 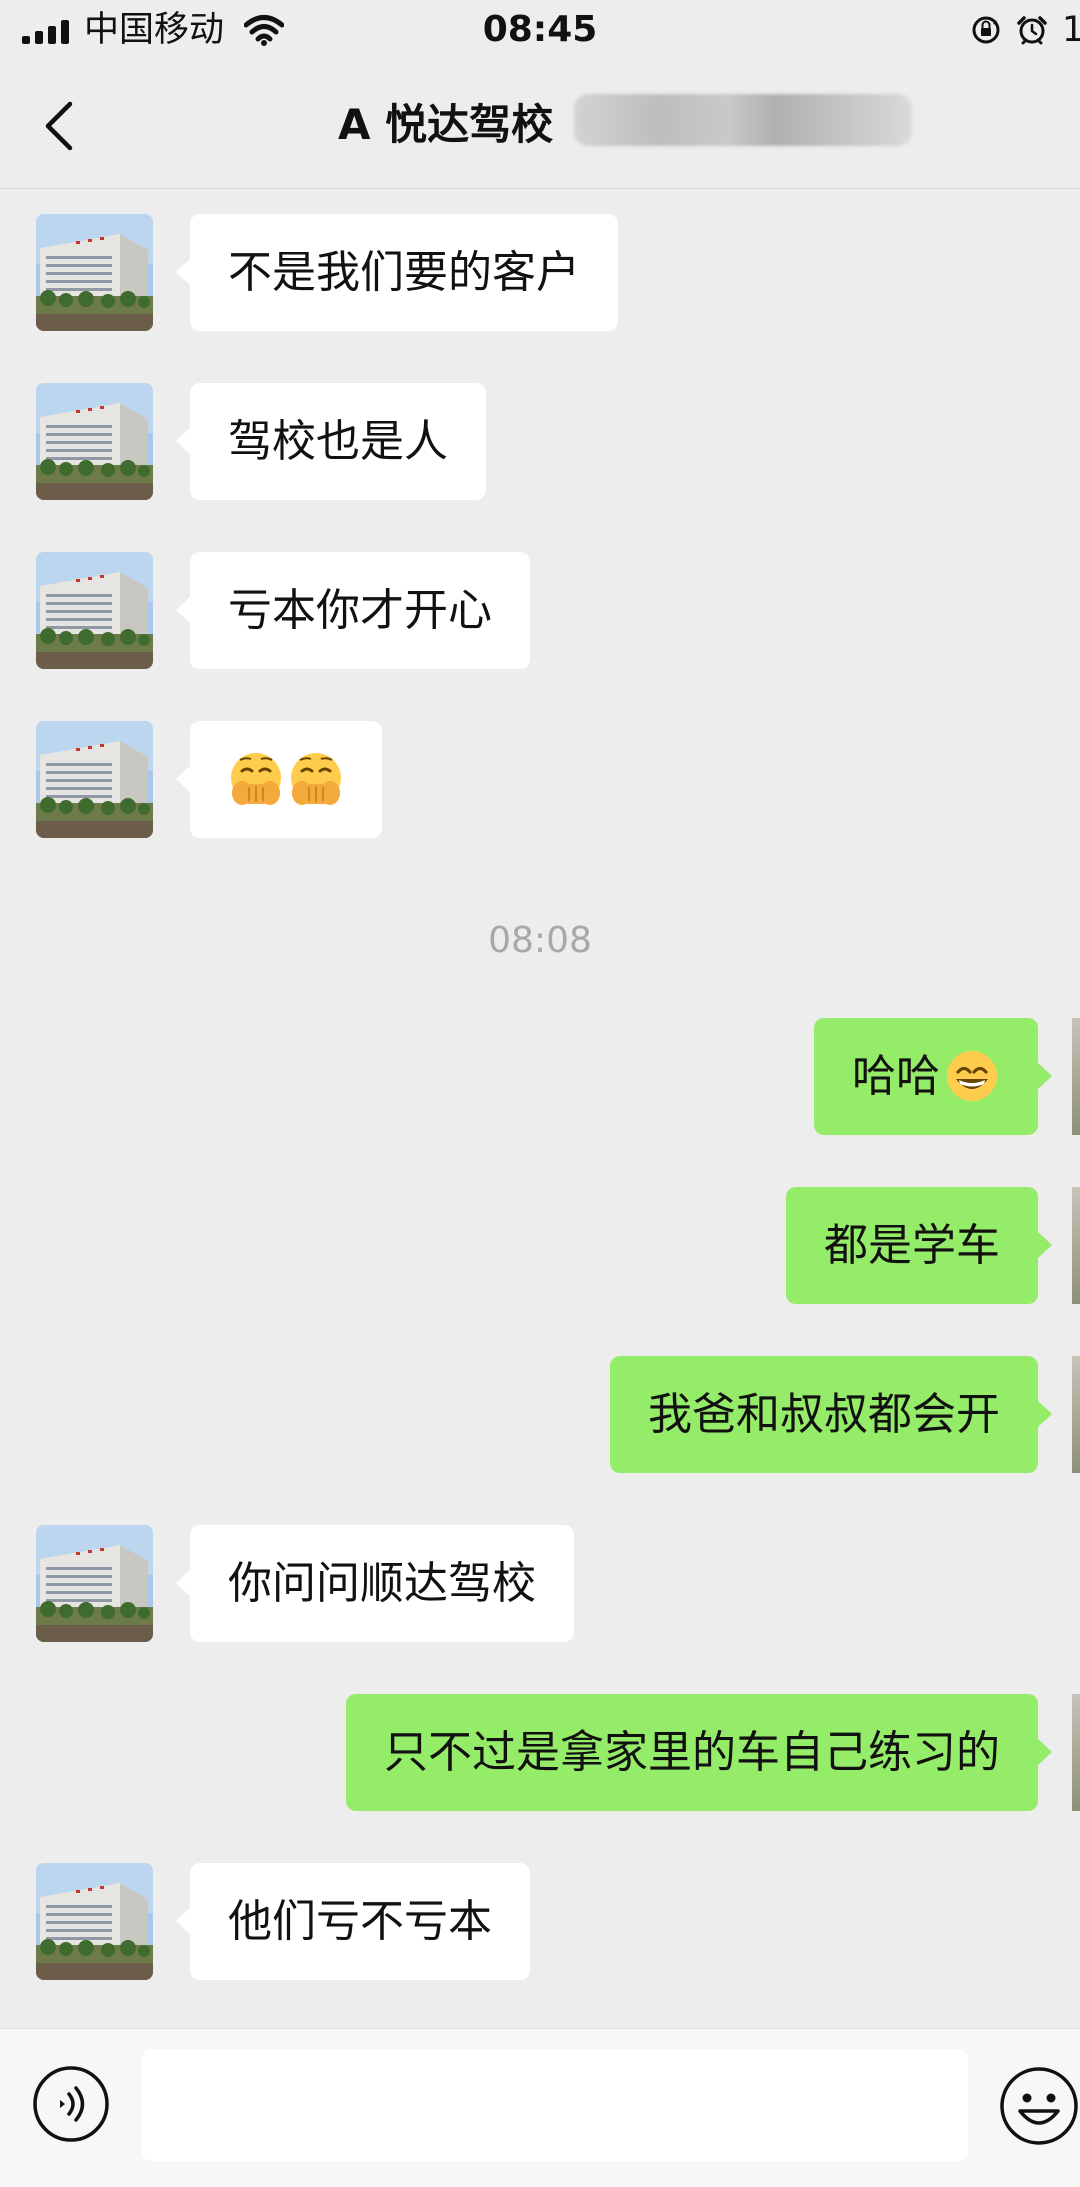 What do you see at coordinates (71, 2104) in the screenshot?
I see `voice-icon` at bounding box center [71, 2104].